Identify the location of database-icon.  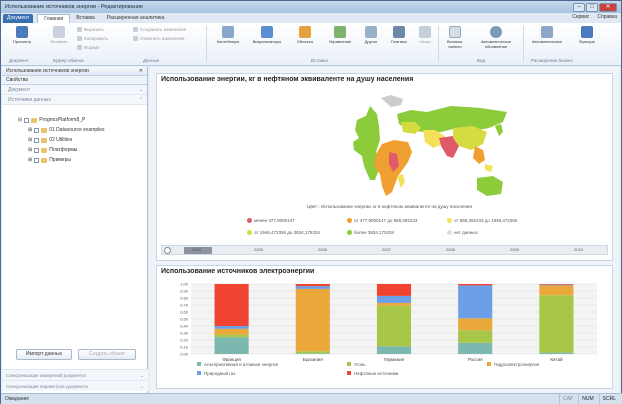
(34, 120).